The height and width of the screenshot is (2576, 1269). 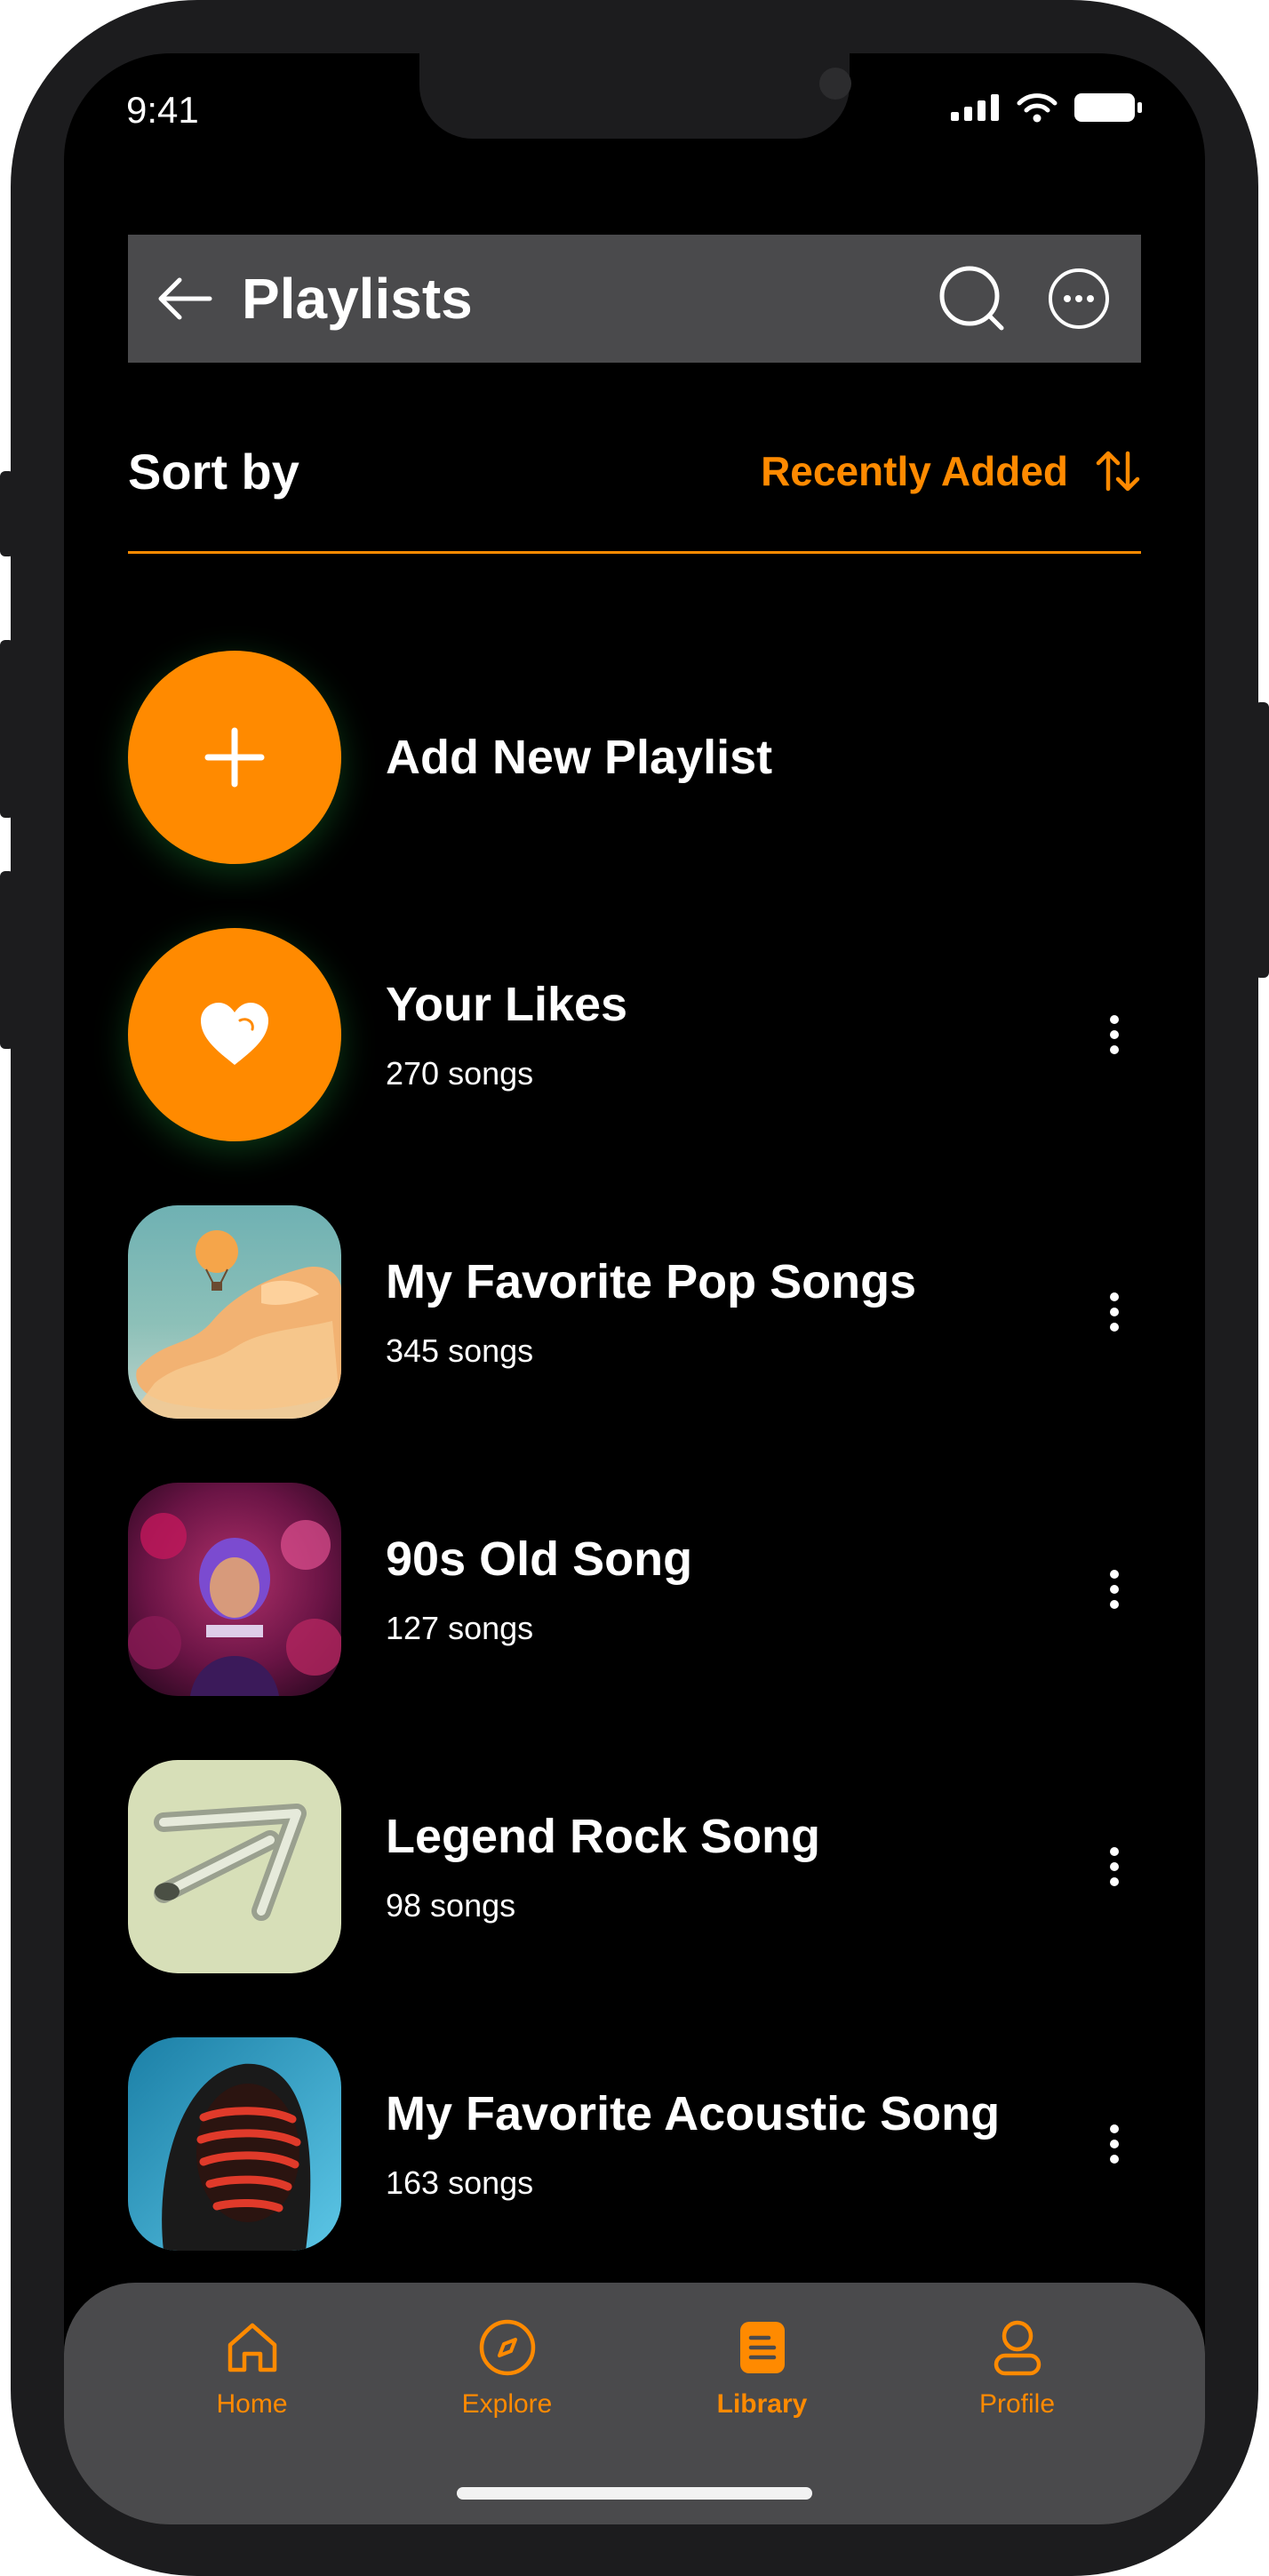 I want to click on album-art-90s, so click(x=234, y=1589).